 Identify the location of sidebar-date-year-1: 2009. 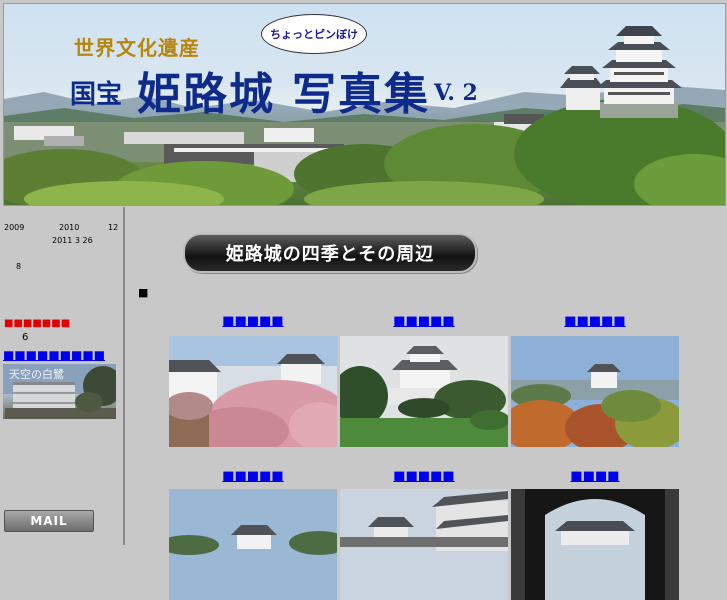
(14, 227).